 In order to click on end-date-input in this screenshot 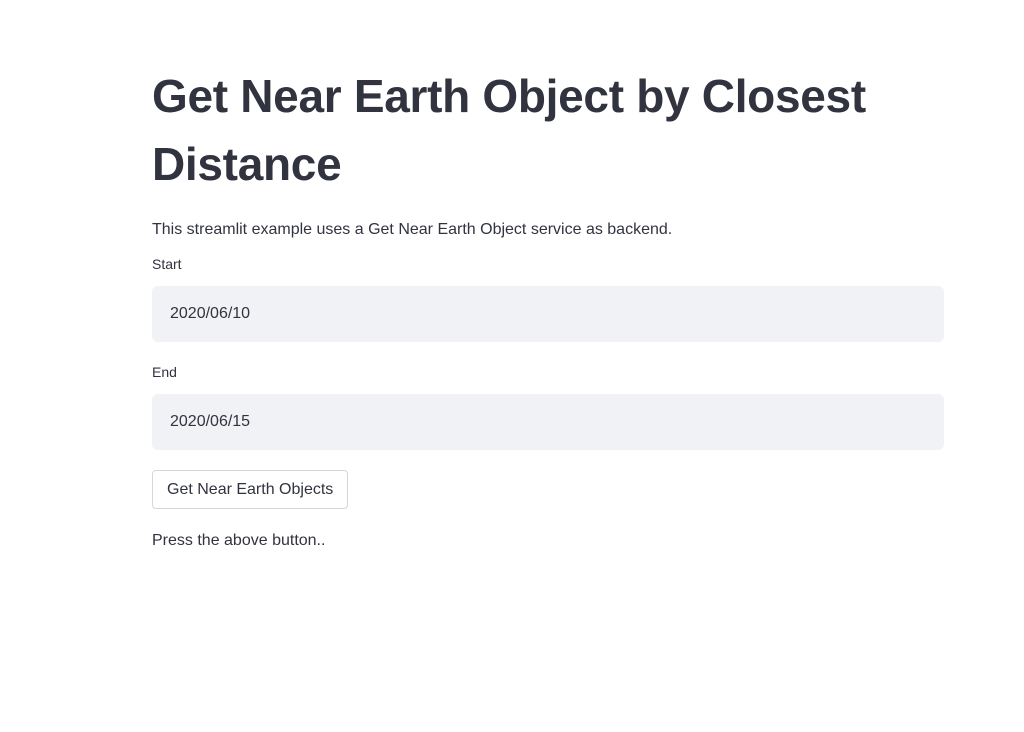, I will do `click(548, 422)`.